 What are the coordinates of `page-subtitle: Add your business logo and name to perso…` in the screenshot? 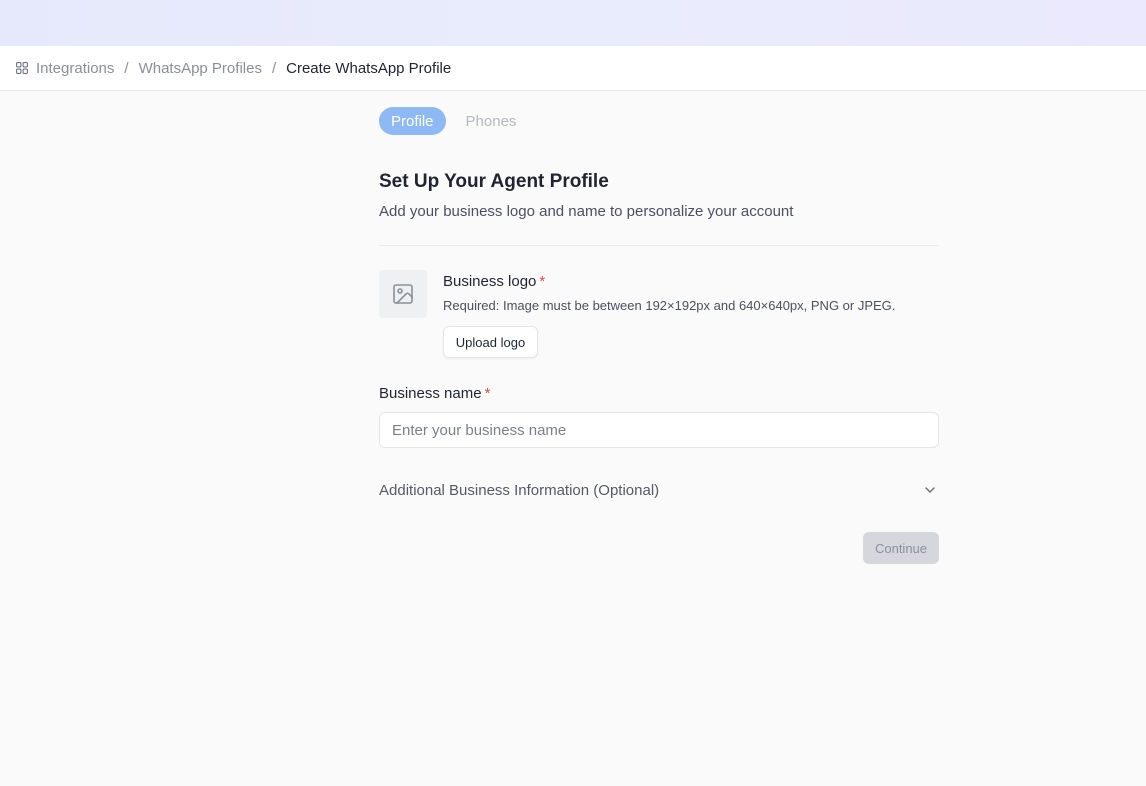 It's located at (586, 211).